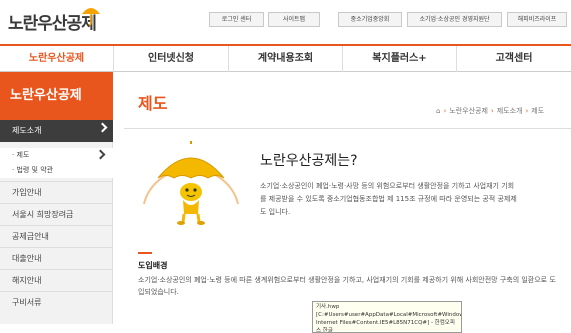 The width and height of the screenshot is (571, 333). Describe the element at coordinates (153, 103) in the screenshot. I see `page-title: 제도` at that location.